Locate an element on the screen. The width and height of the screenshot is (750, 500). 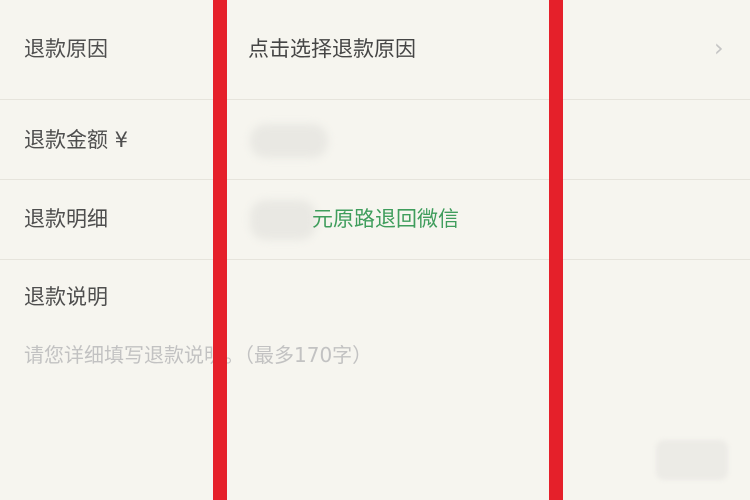
refund-detail-label: 退款明细 is located at coordinates (66, 219).